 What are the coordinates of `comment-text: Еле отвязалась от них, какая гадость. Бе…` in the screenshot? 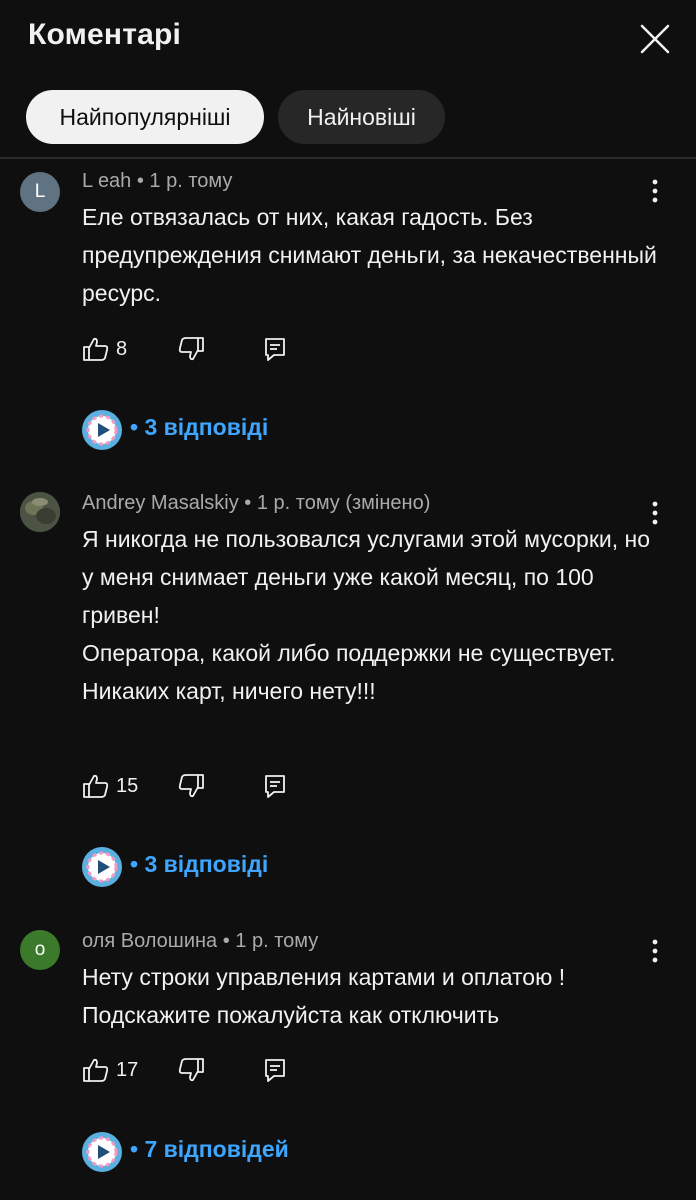 It's located at (369, 255).